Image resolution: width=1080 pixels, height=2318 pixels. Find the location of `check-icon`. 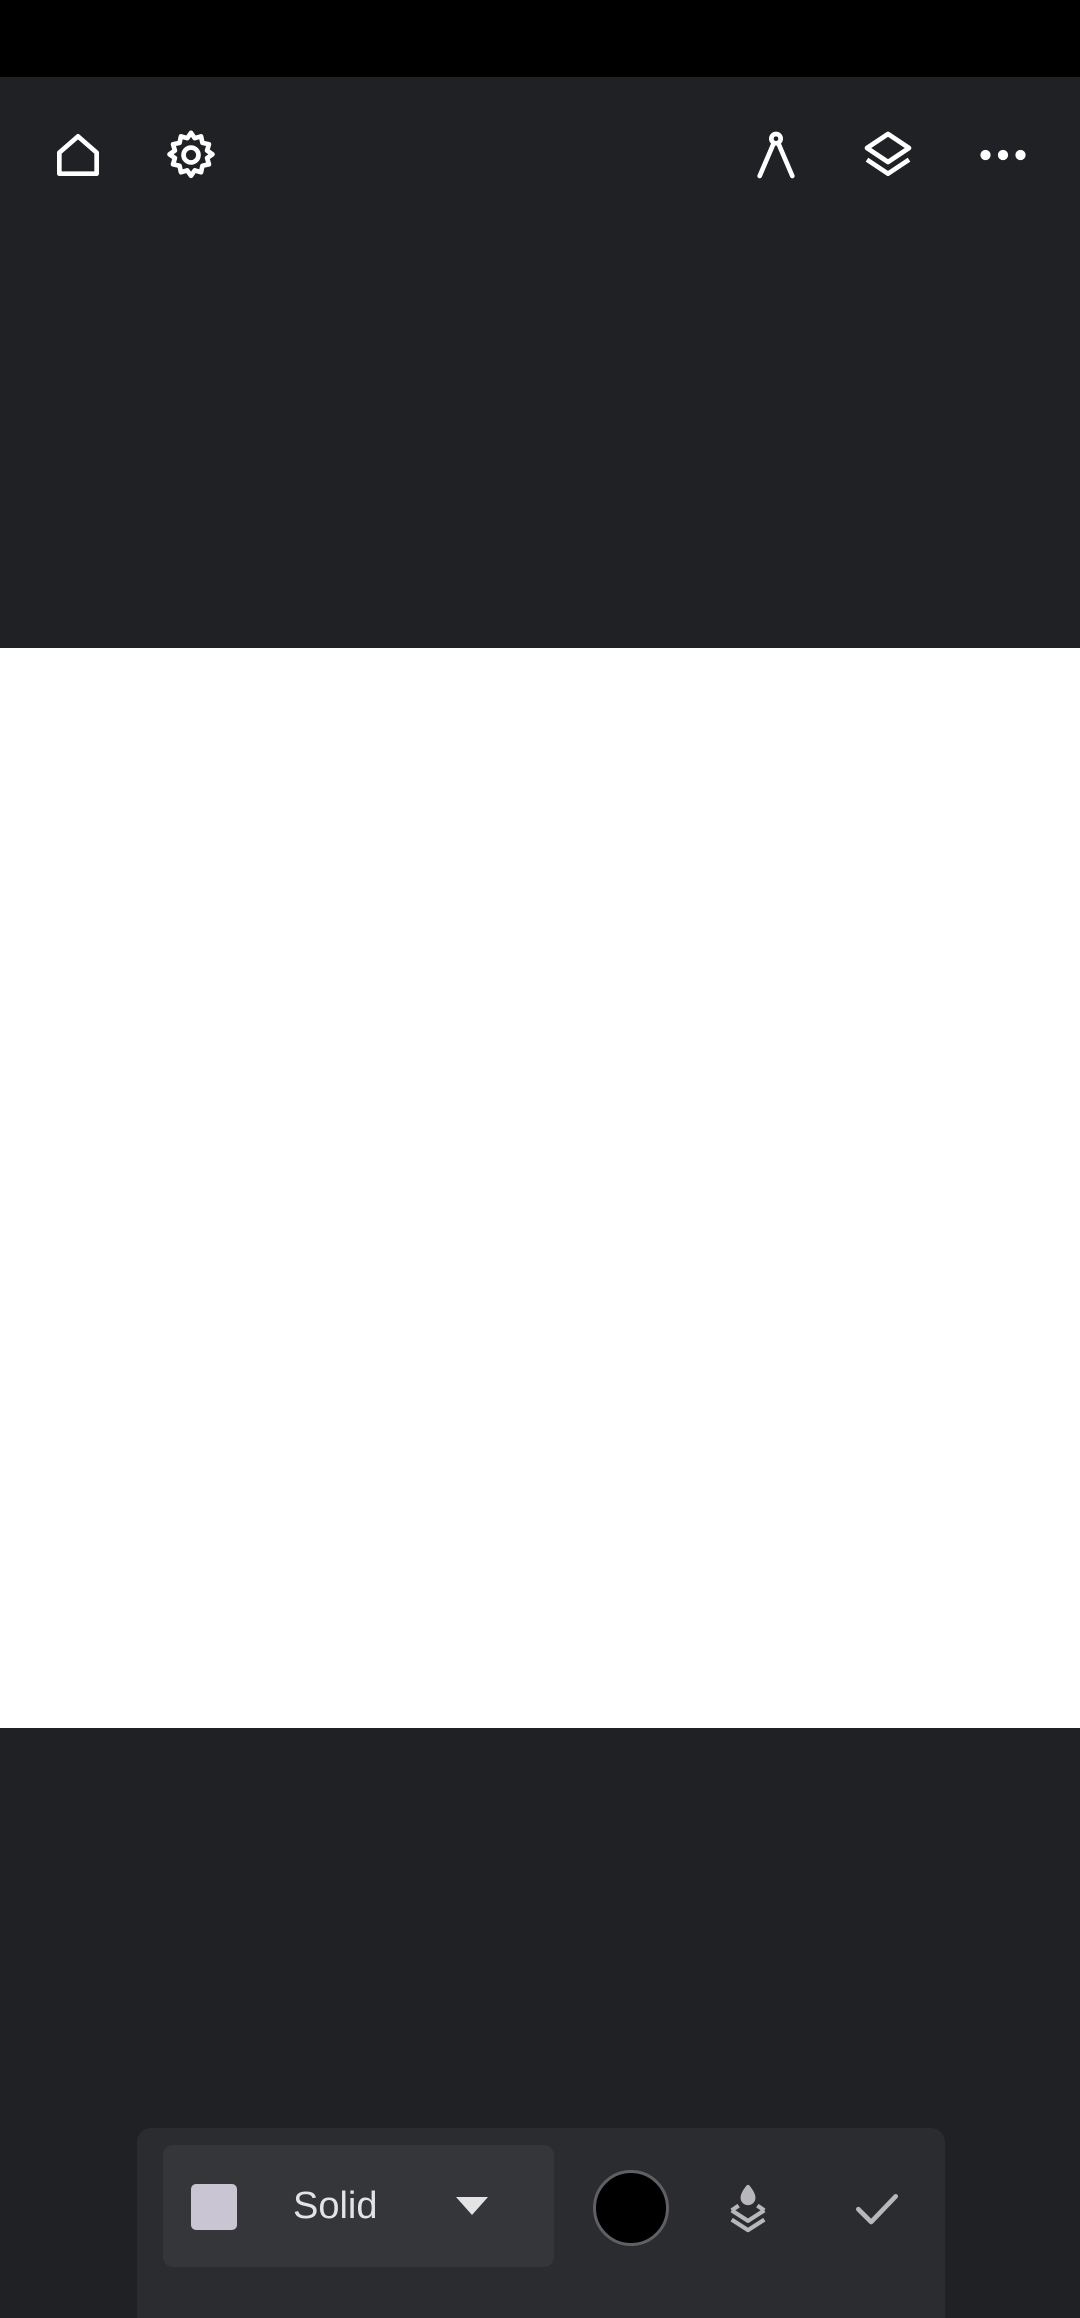

check-icon is located at coordinates (877, 2209).